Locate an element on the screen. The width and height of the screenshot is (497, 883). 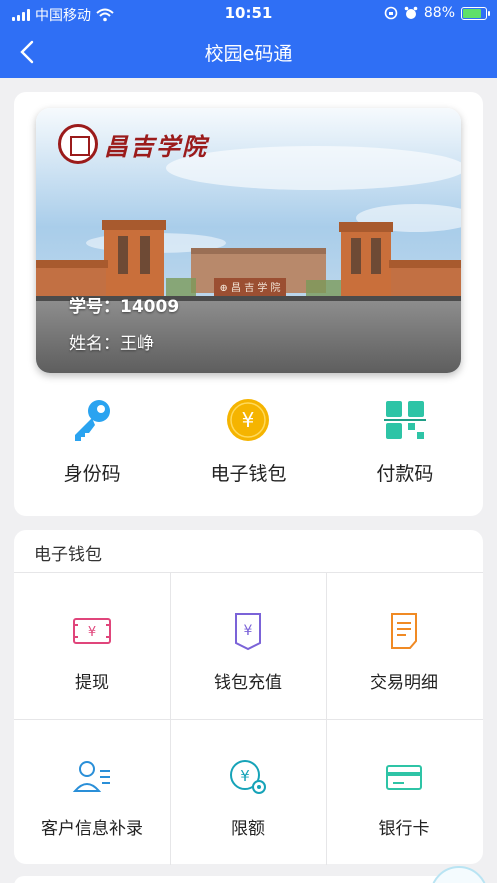
wallet-recharge-icon: ¥ is located at coordinates (248, 632).